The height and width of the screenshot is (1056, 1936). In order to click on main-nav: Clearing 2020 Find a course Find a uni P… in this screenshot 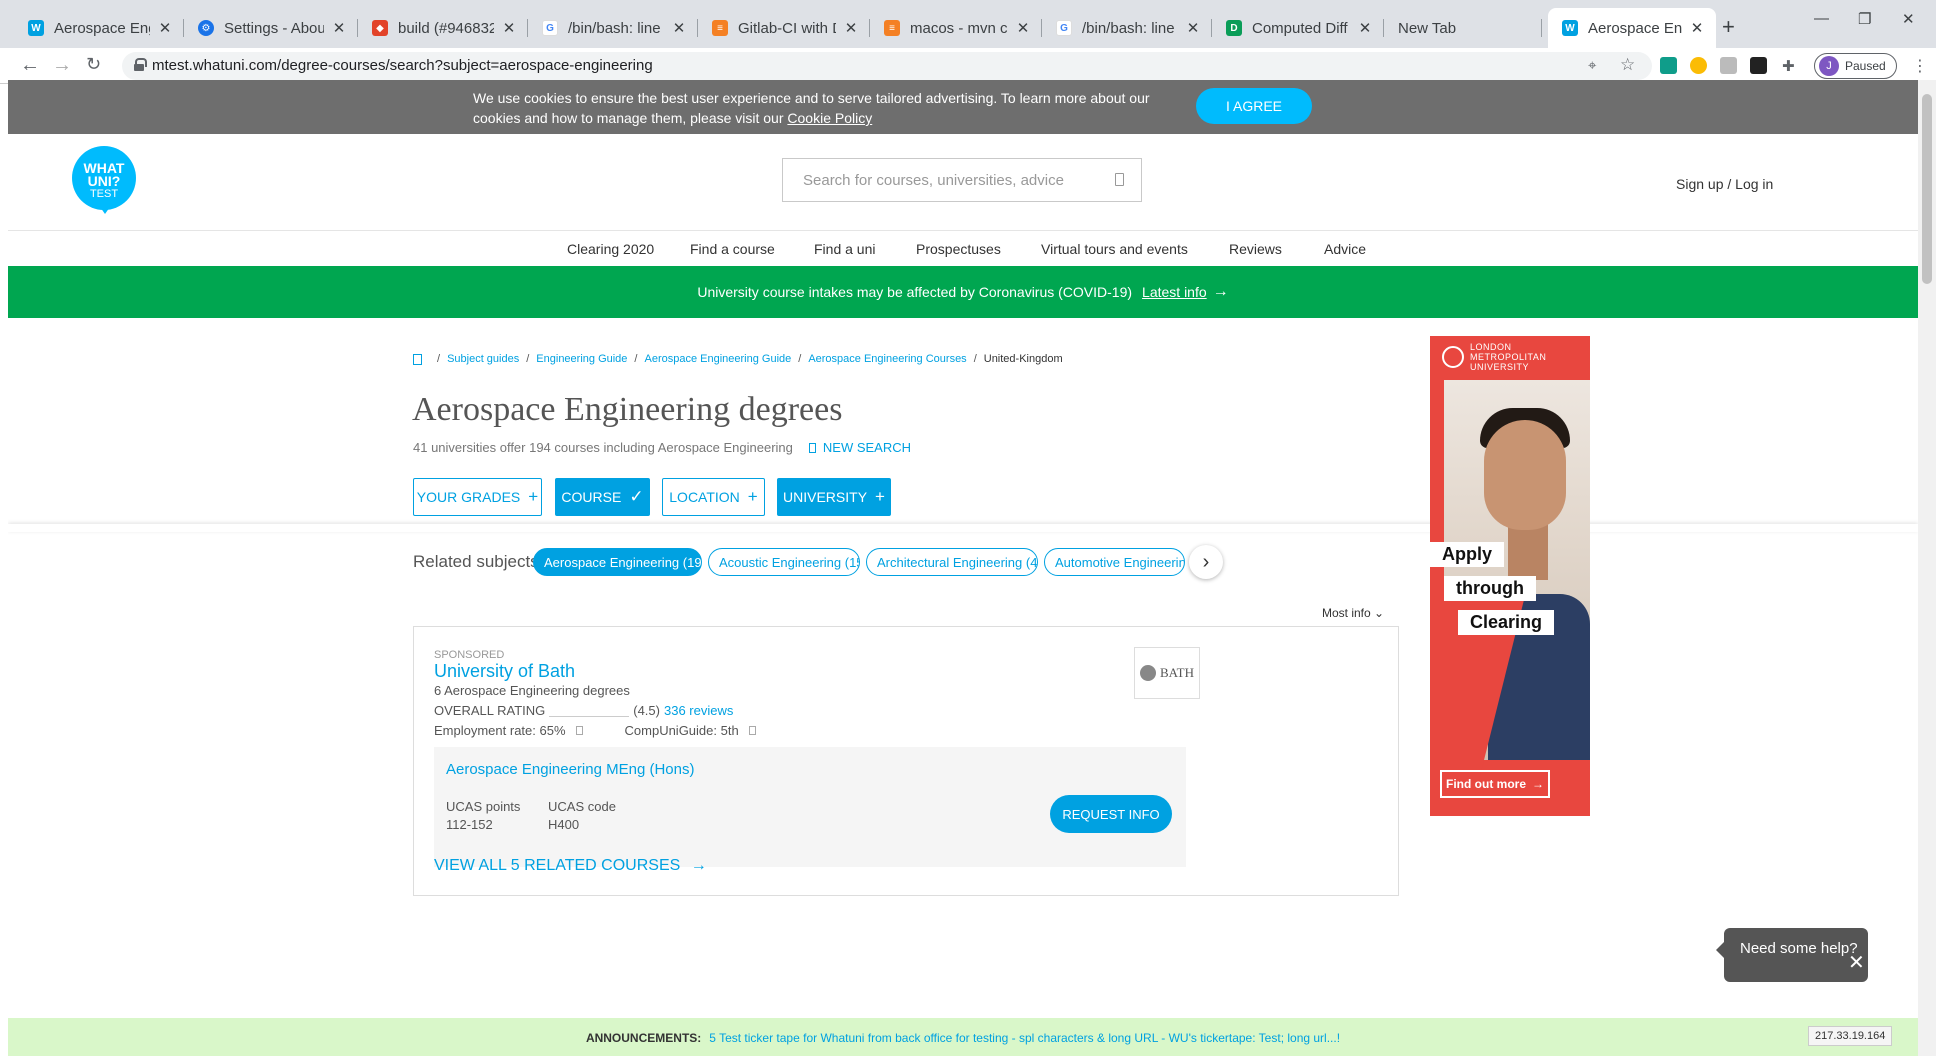, I will do `click(963, 248)`.